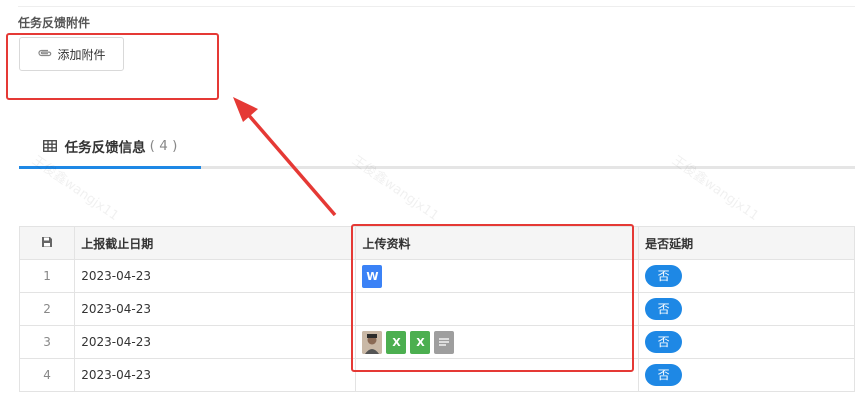 The image size is (855, 408). I want to click on table-icon, so click(49, 146).